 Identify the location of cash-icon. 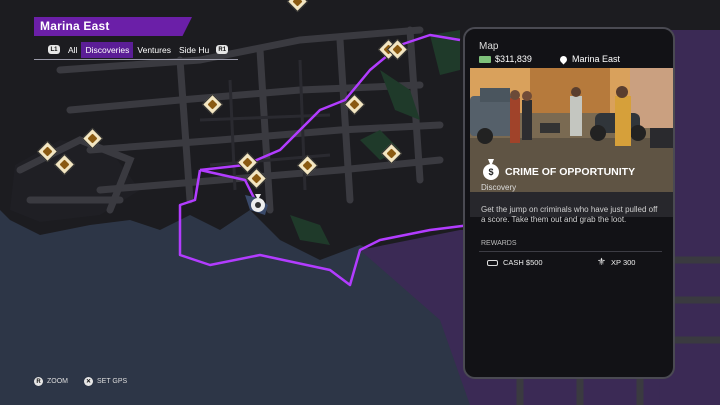
(492, 262).